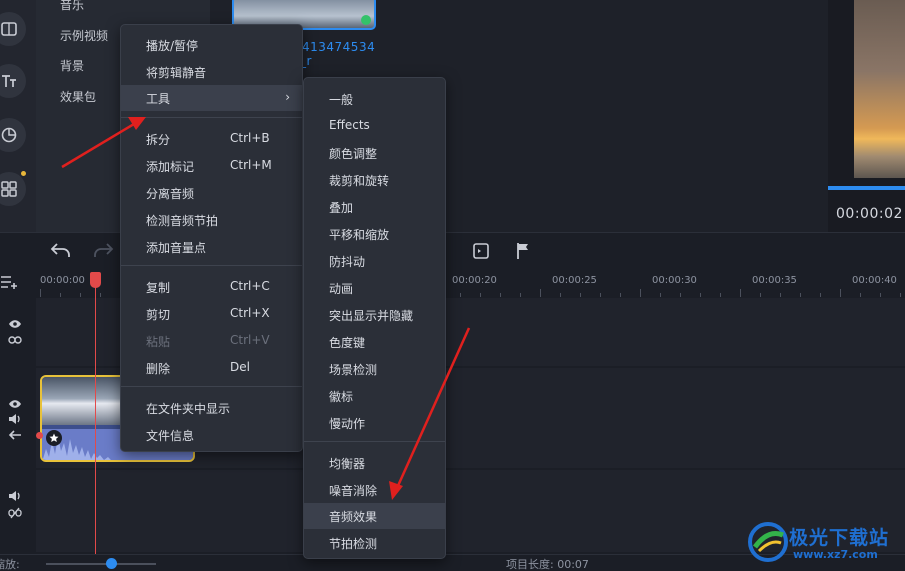 This screenshot has width=905, height=571. I want to click on watermark-url: www.xz7.com, so click(835, 554).